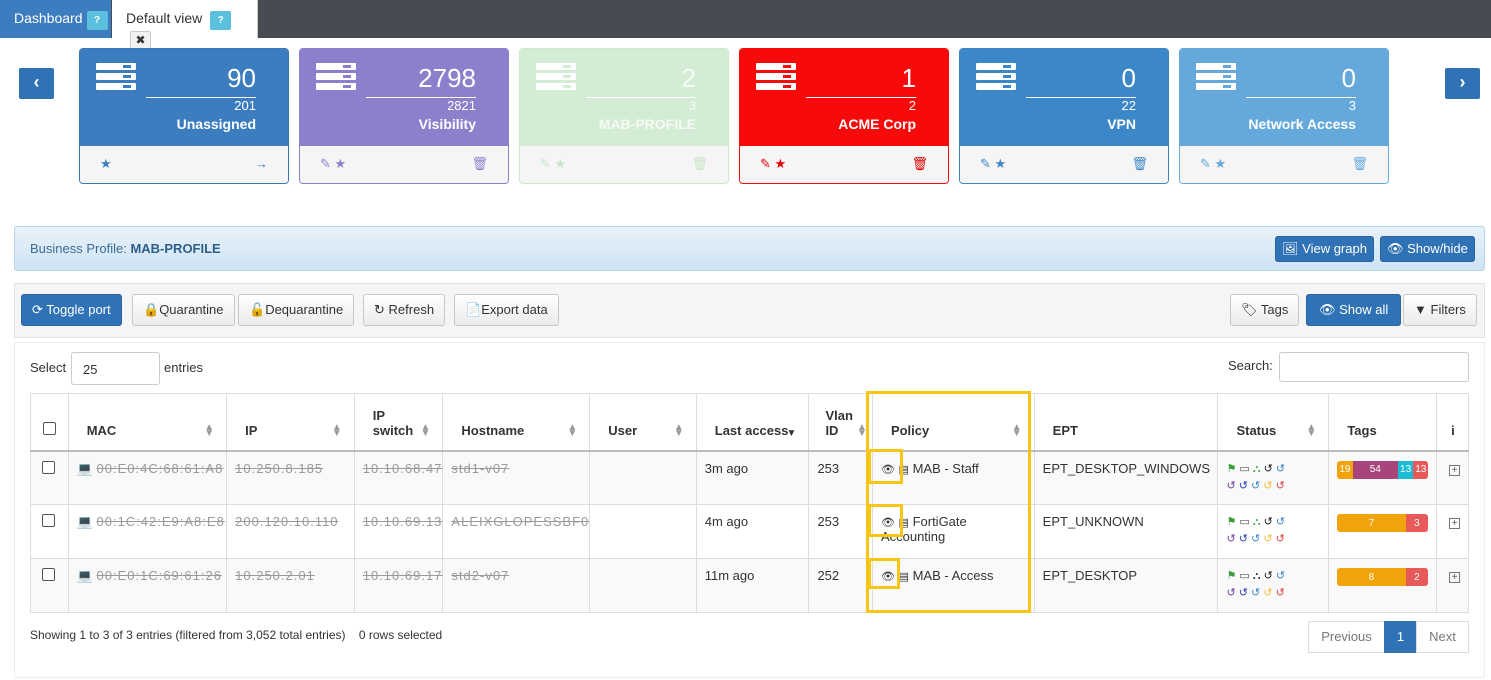  Describe the element at coordinates (1440, 310) in the screenshot. I see `filters-button: ▼ Filters` at that location.